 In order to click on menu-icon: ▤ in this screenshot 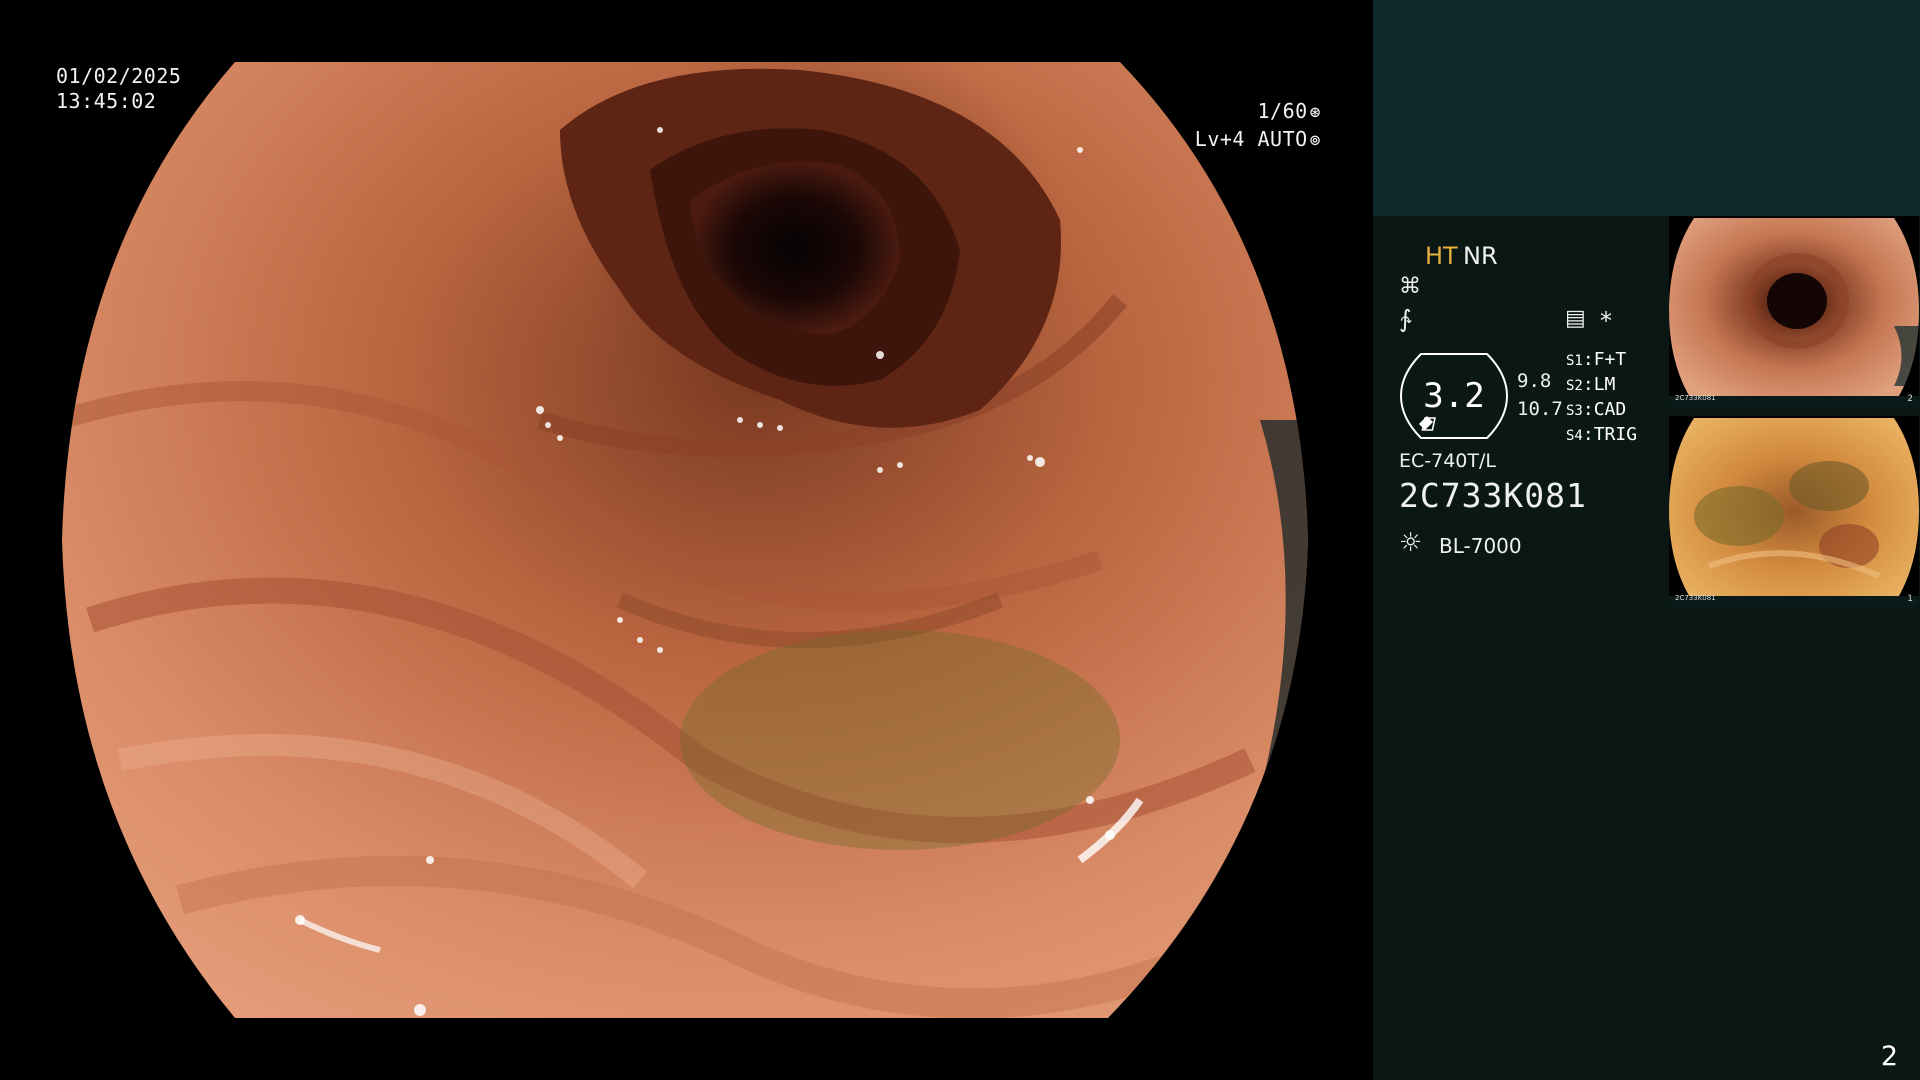, I will do `click(1575, 318)`.